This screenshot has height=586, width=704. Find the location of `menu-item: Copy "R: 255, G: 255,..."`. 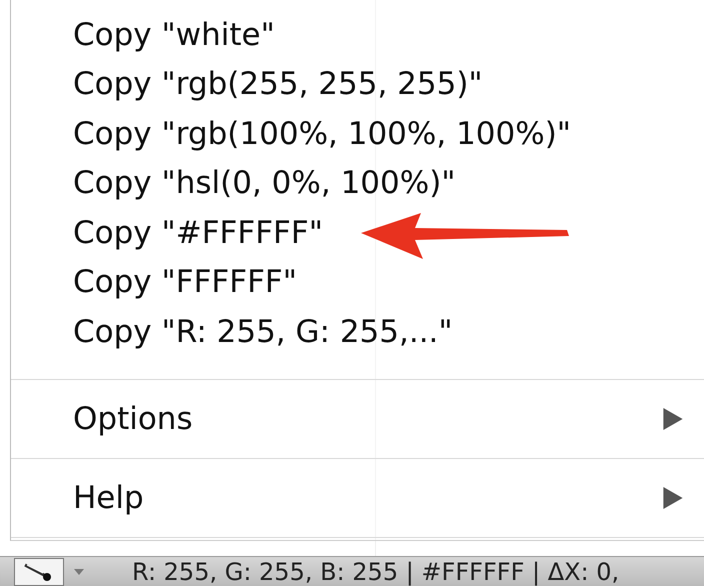

menu-item: Copy "R: 255, G: 255,..." is located at coordinates (263, 332).